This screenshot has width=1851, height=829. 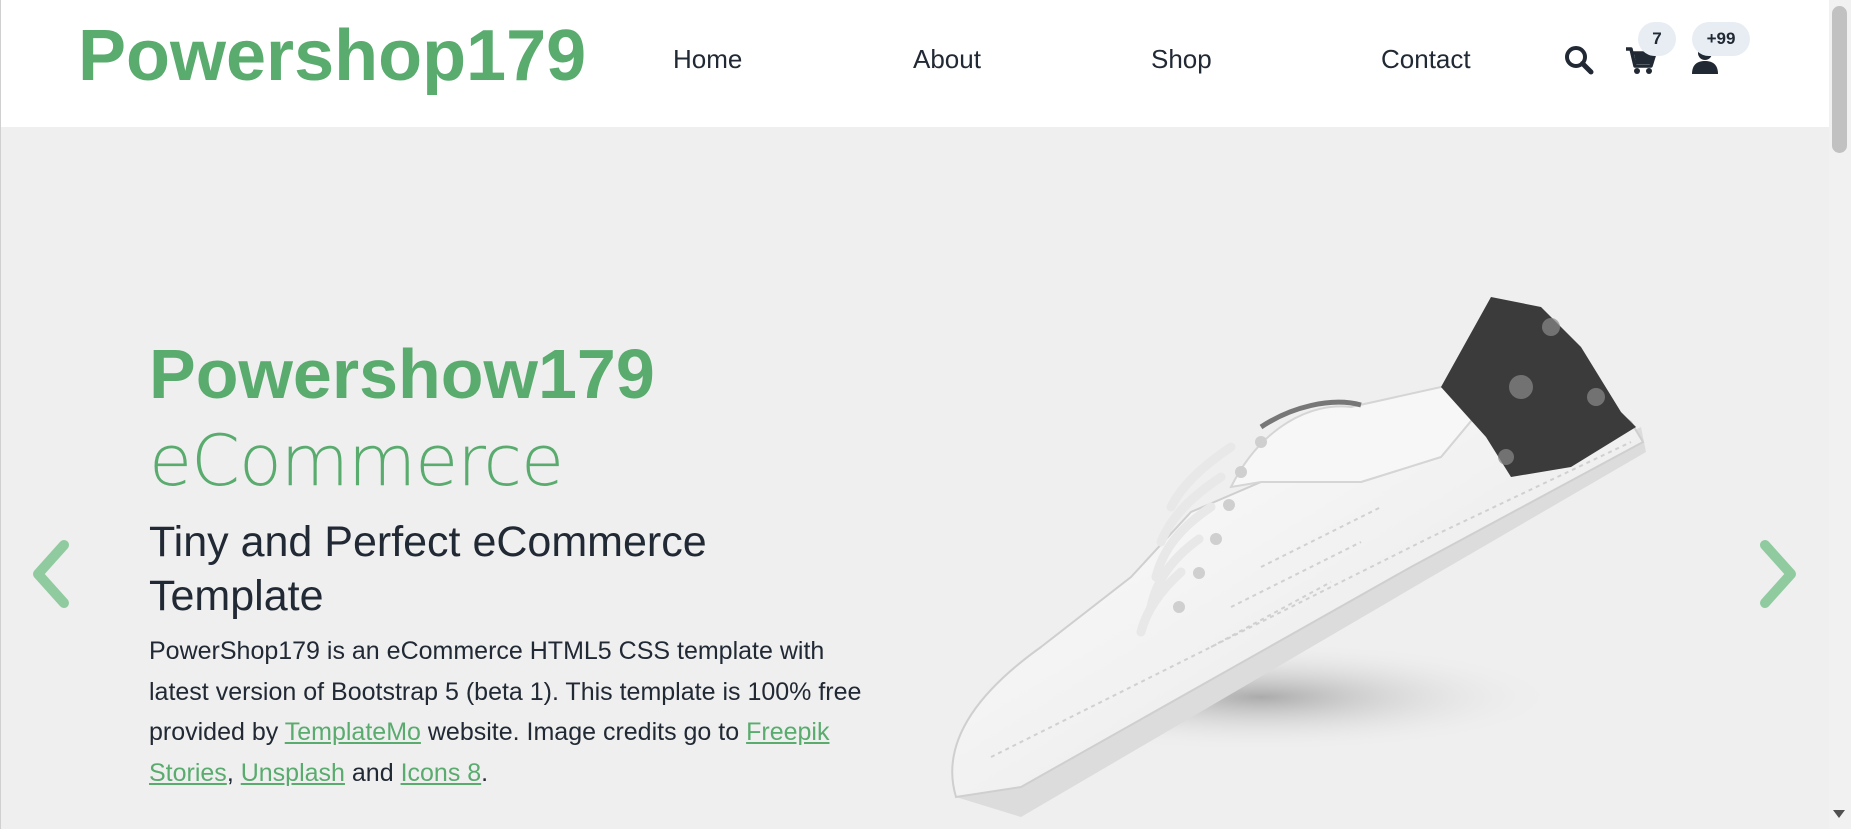 I want to click on scroll-down-icon, so click(x=1839, y=814).